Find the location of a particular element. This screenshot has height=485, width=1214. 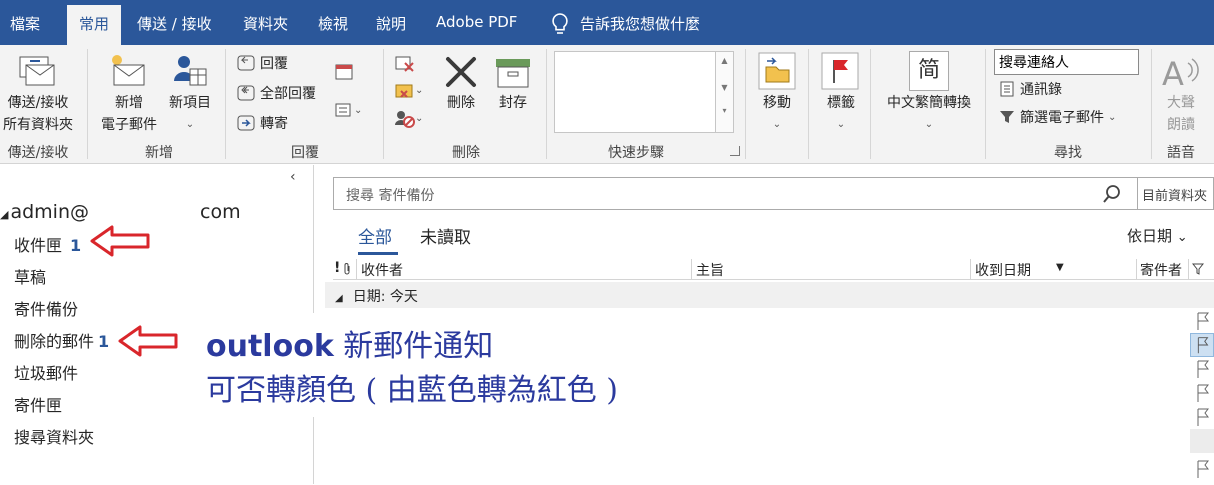

folder-label: 垃圾郵件 is located at coordinates (46, 373).